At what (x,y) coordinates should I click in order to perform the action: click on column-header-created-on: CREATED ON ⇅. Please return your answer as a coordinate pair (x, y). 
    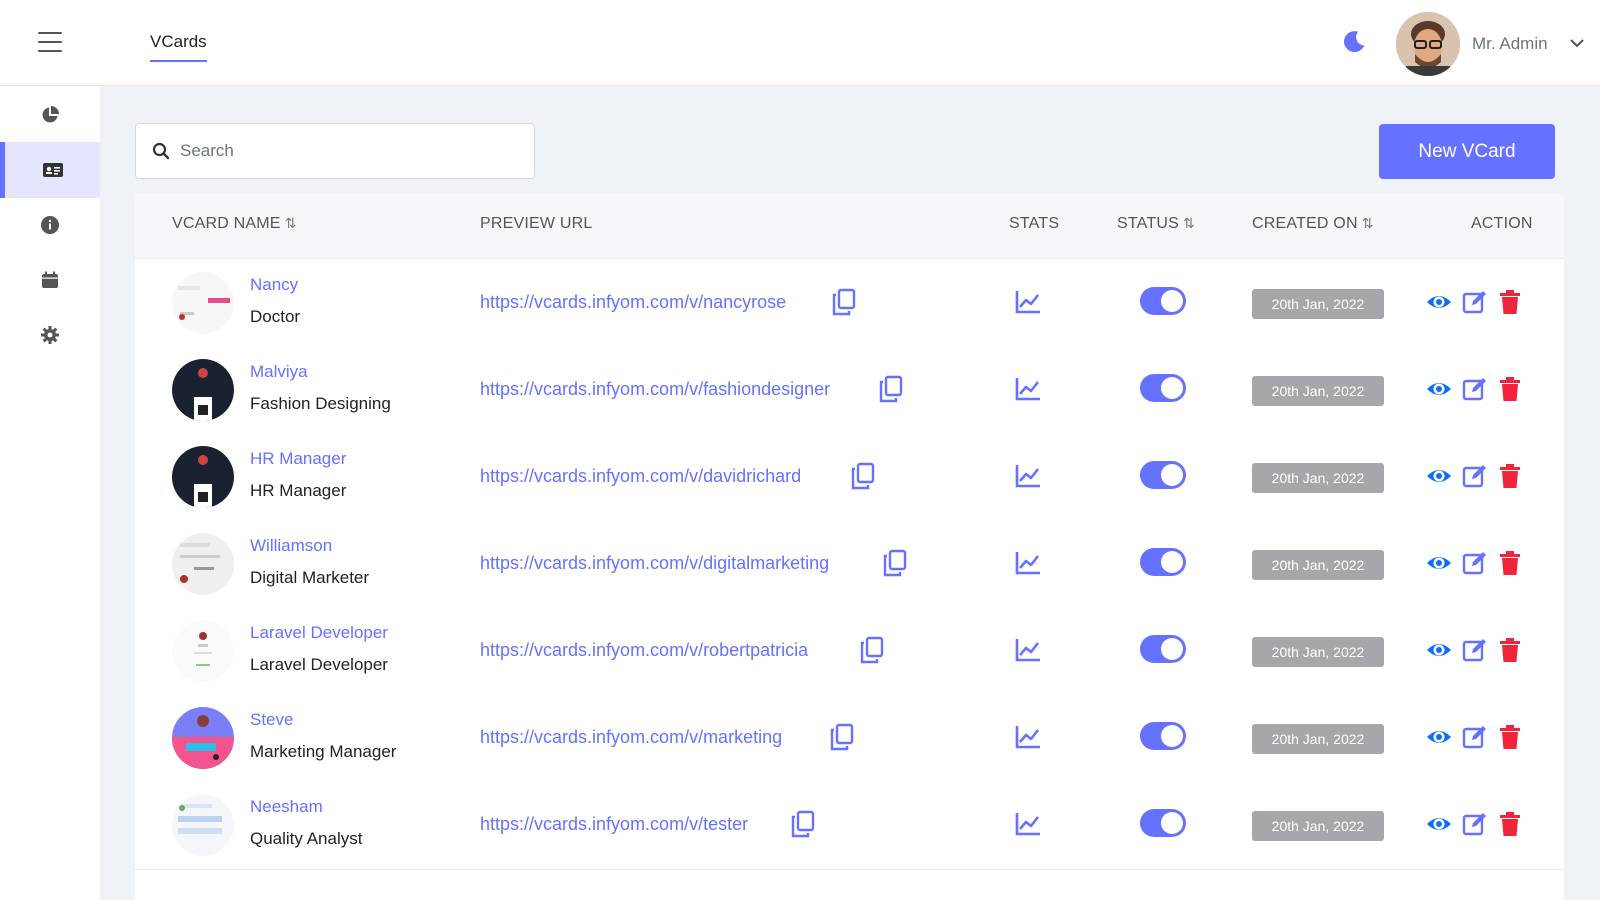
    Looking at the image, I should click on (1313, 224).